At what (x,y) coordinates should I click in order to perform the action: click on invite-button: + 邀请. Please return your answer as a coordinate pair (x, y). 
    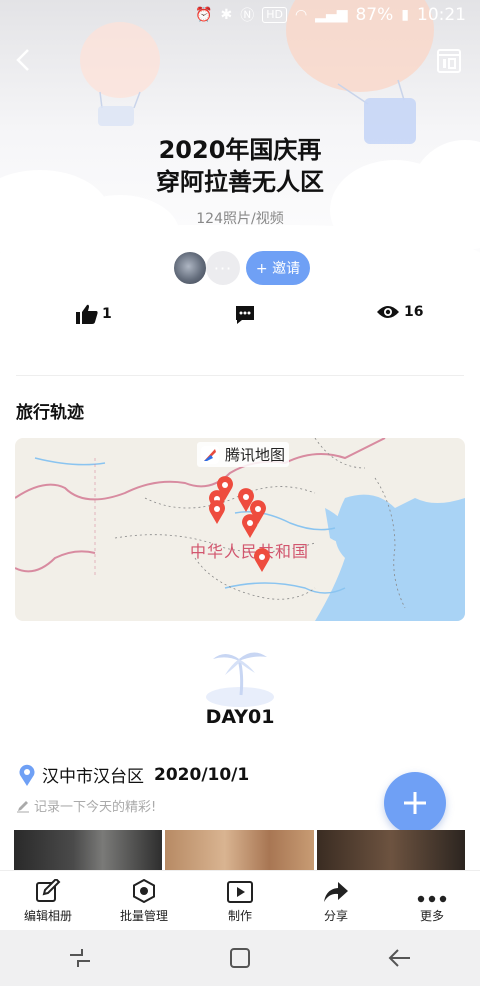
    Looking at the image, I should click on (278, 268).